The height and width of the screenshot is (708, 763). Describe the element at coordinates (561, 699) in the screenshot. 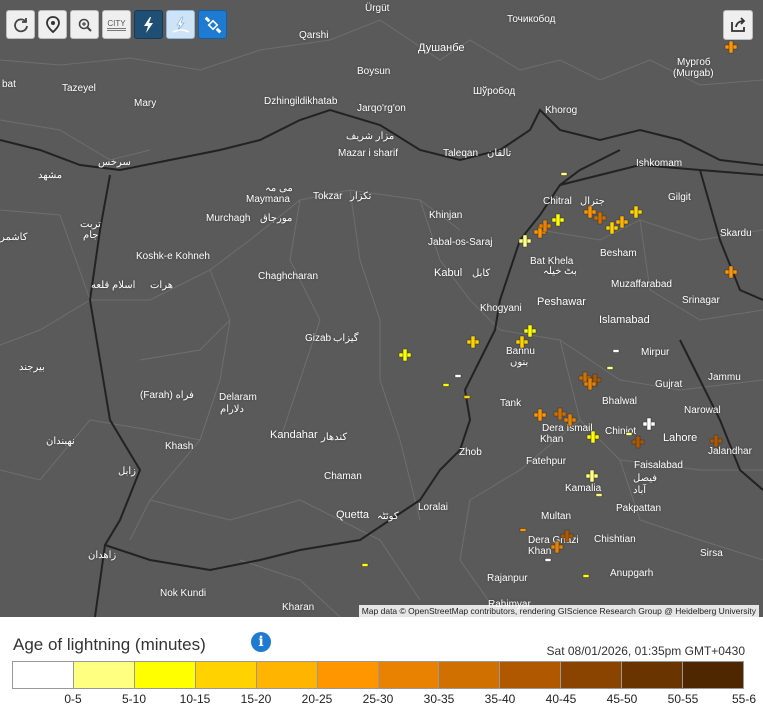

I see `legend-tick-label: 40-45` at that location.